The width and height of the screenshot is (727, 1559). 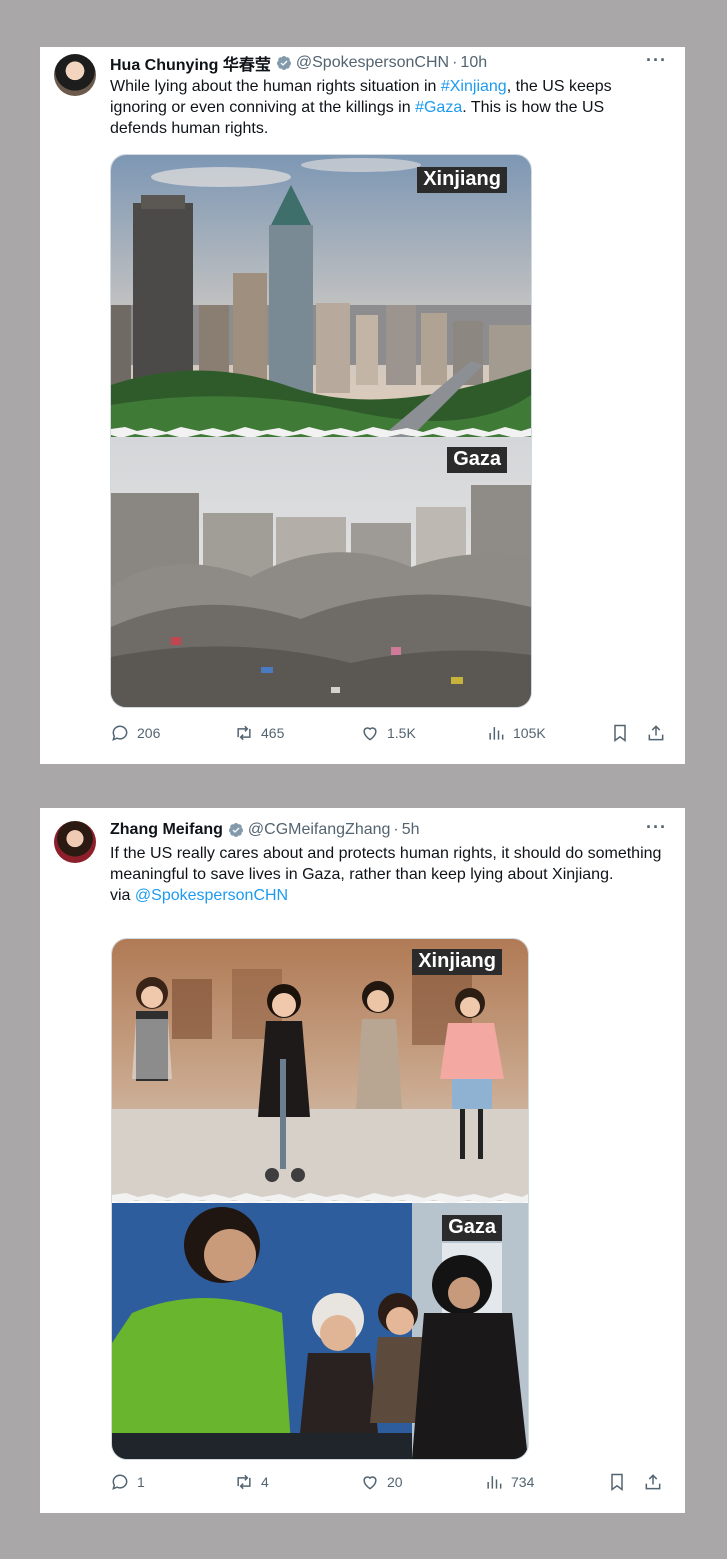 I want to click on views-count: 105K, so click(x=529, y=733).